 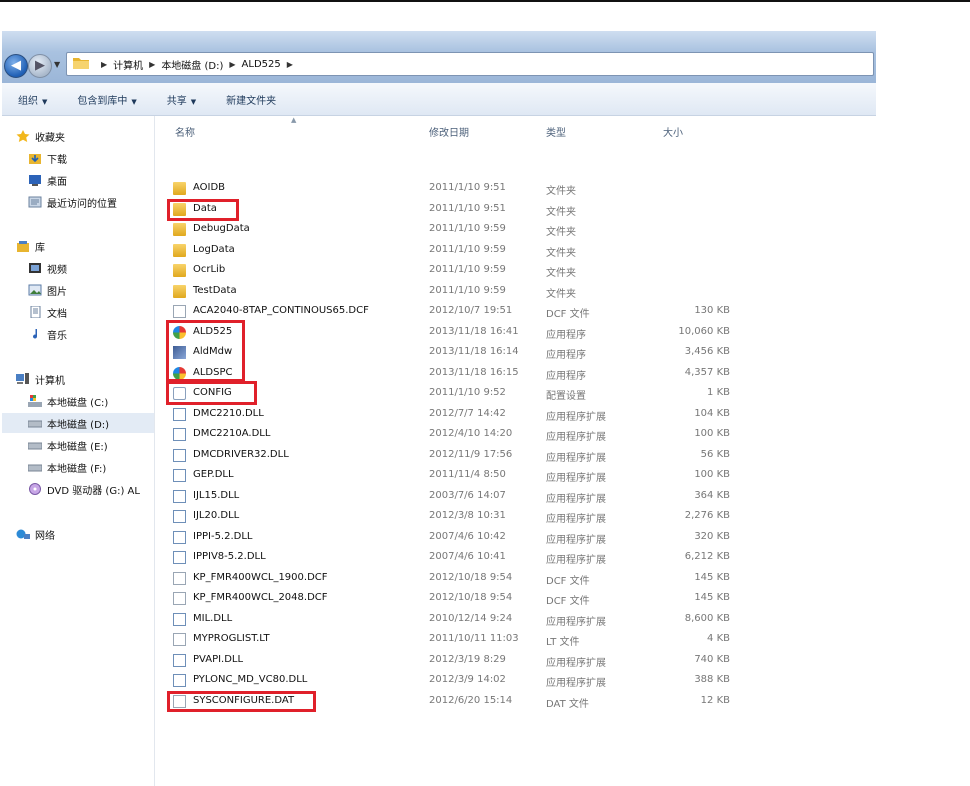 I want to click on column-header-type: 类型, so click(x=556, y=131).